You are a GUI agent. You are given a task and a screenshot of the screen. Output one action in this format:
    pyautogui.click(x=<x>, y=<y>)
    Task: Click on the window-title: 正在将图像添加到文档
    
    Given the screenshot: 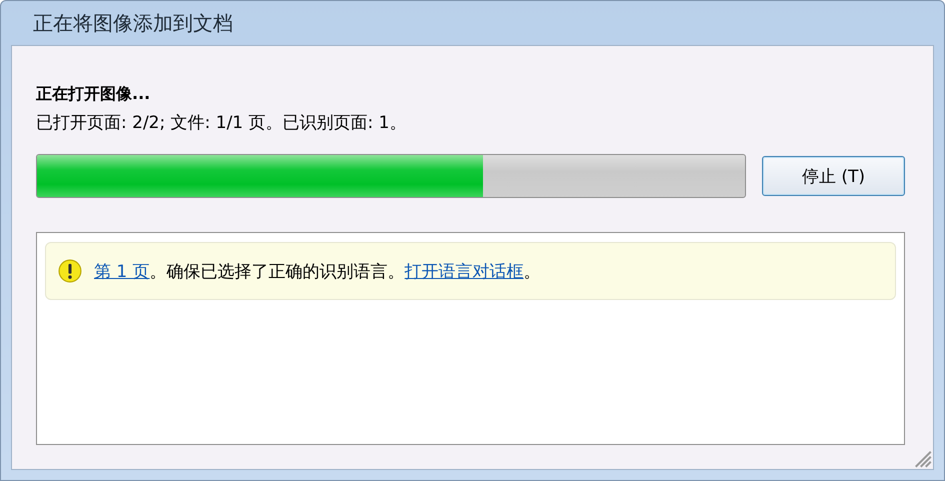 What is the action you would take?
    pyautogui.click(x=132, y=23)
    